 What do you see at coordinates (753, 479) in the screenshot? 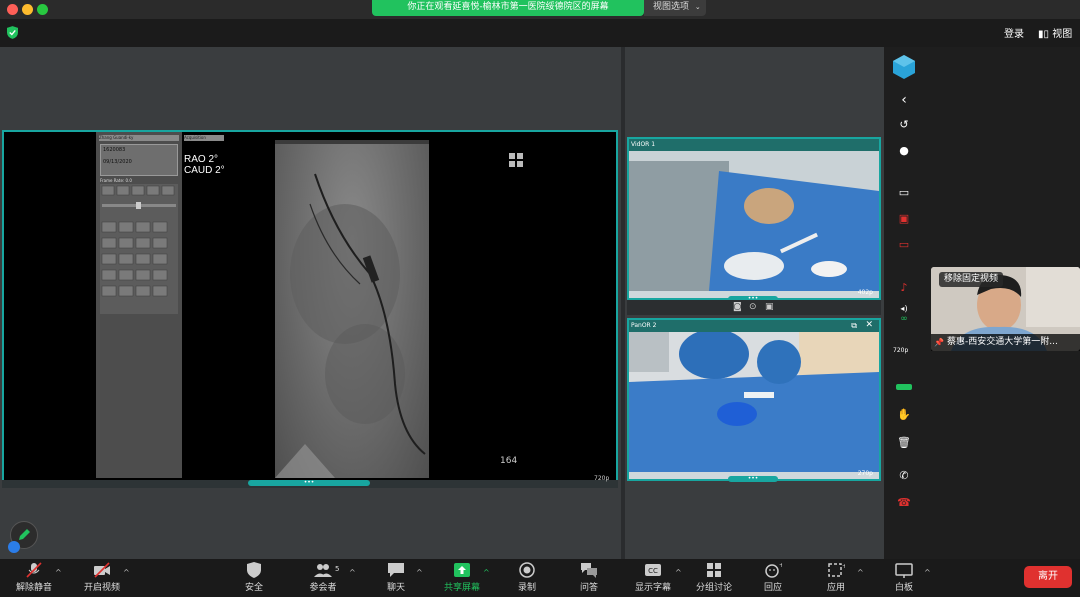
I see `camera-feed-2-handle: •••` at bounding box center [753, 479].